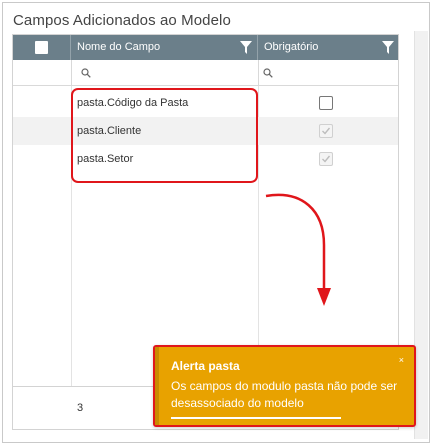 The width and height of the screenshot is (432, 445). I want to click on toast-title: Alerta pasta, so click(205, 366).